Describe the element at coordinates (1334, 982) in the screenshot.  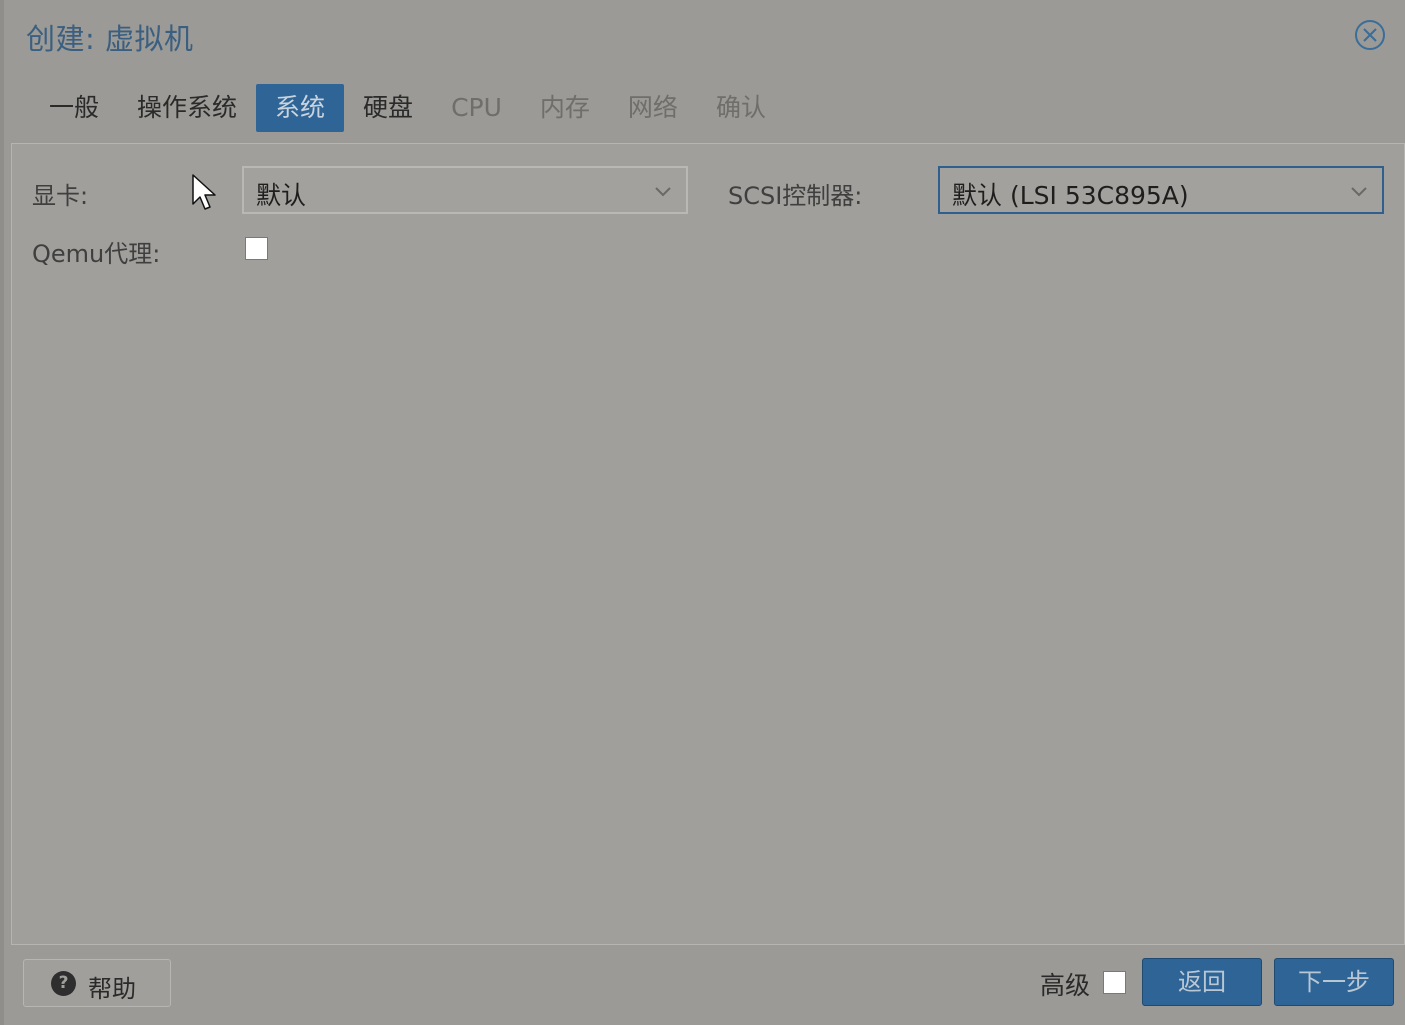
I see `next-button: 下一步` at that location.